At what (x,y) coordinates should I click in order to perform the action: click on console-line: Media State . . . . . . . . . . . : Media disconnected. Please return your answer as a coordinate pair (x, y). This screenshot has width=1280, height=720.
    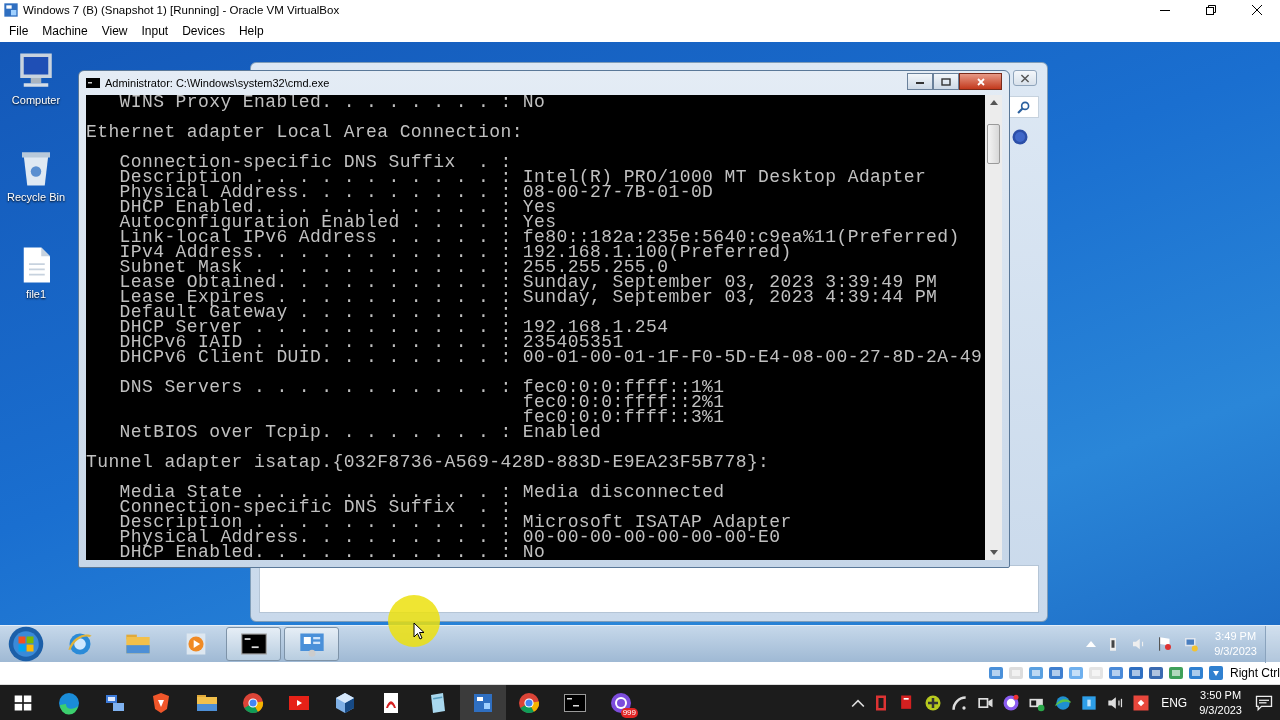
    Looking at the image, I should click on (422, 492).